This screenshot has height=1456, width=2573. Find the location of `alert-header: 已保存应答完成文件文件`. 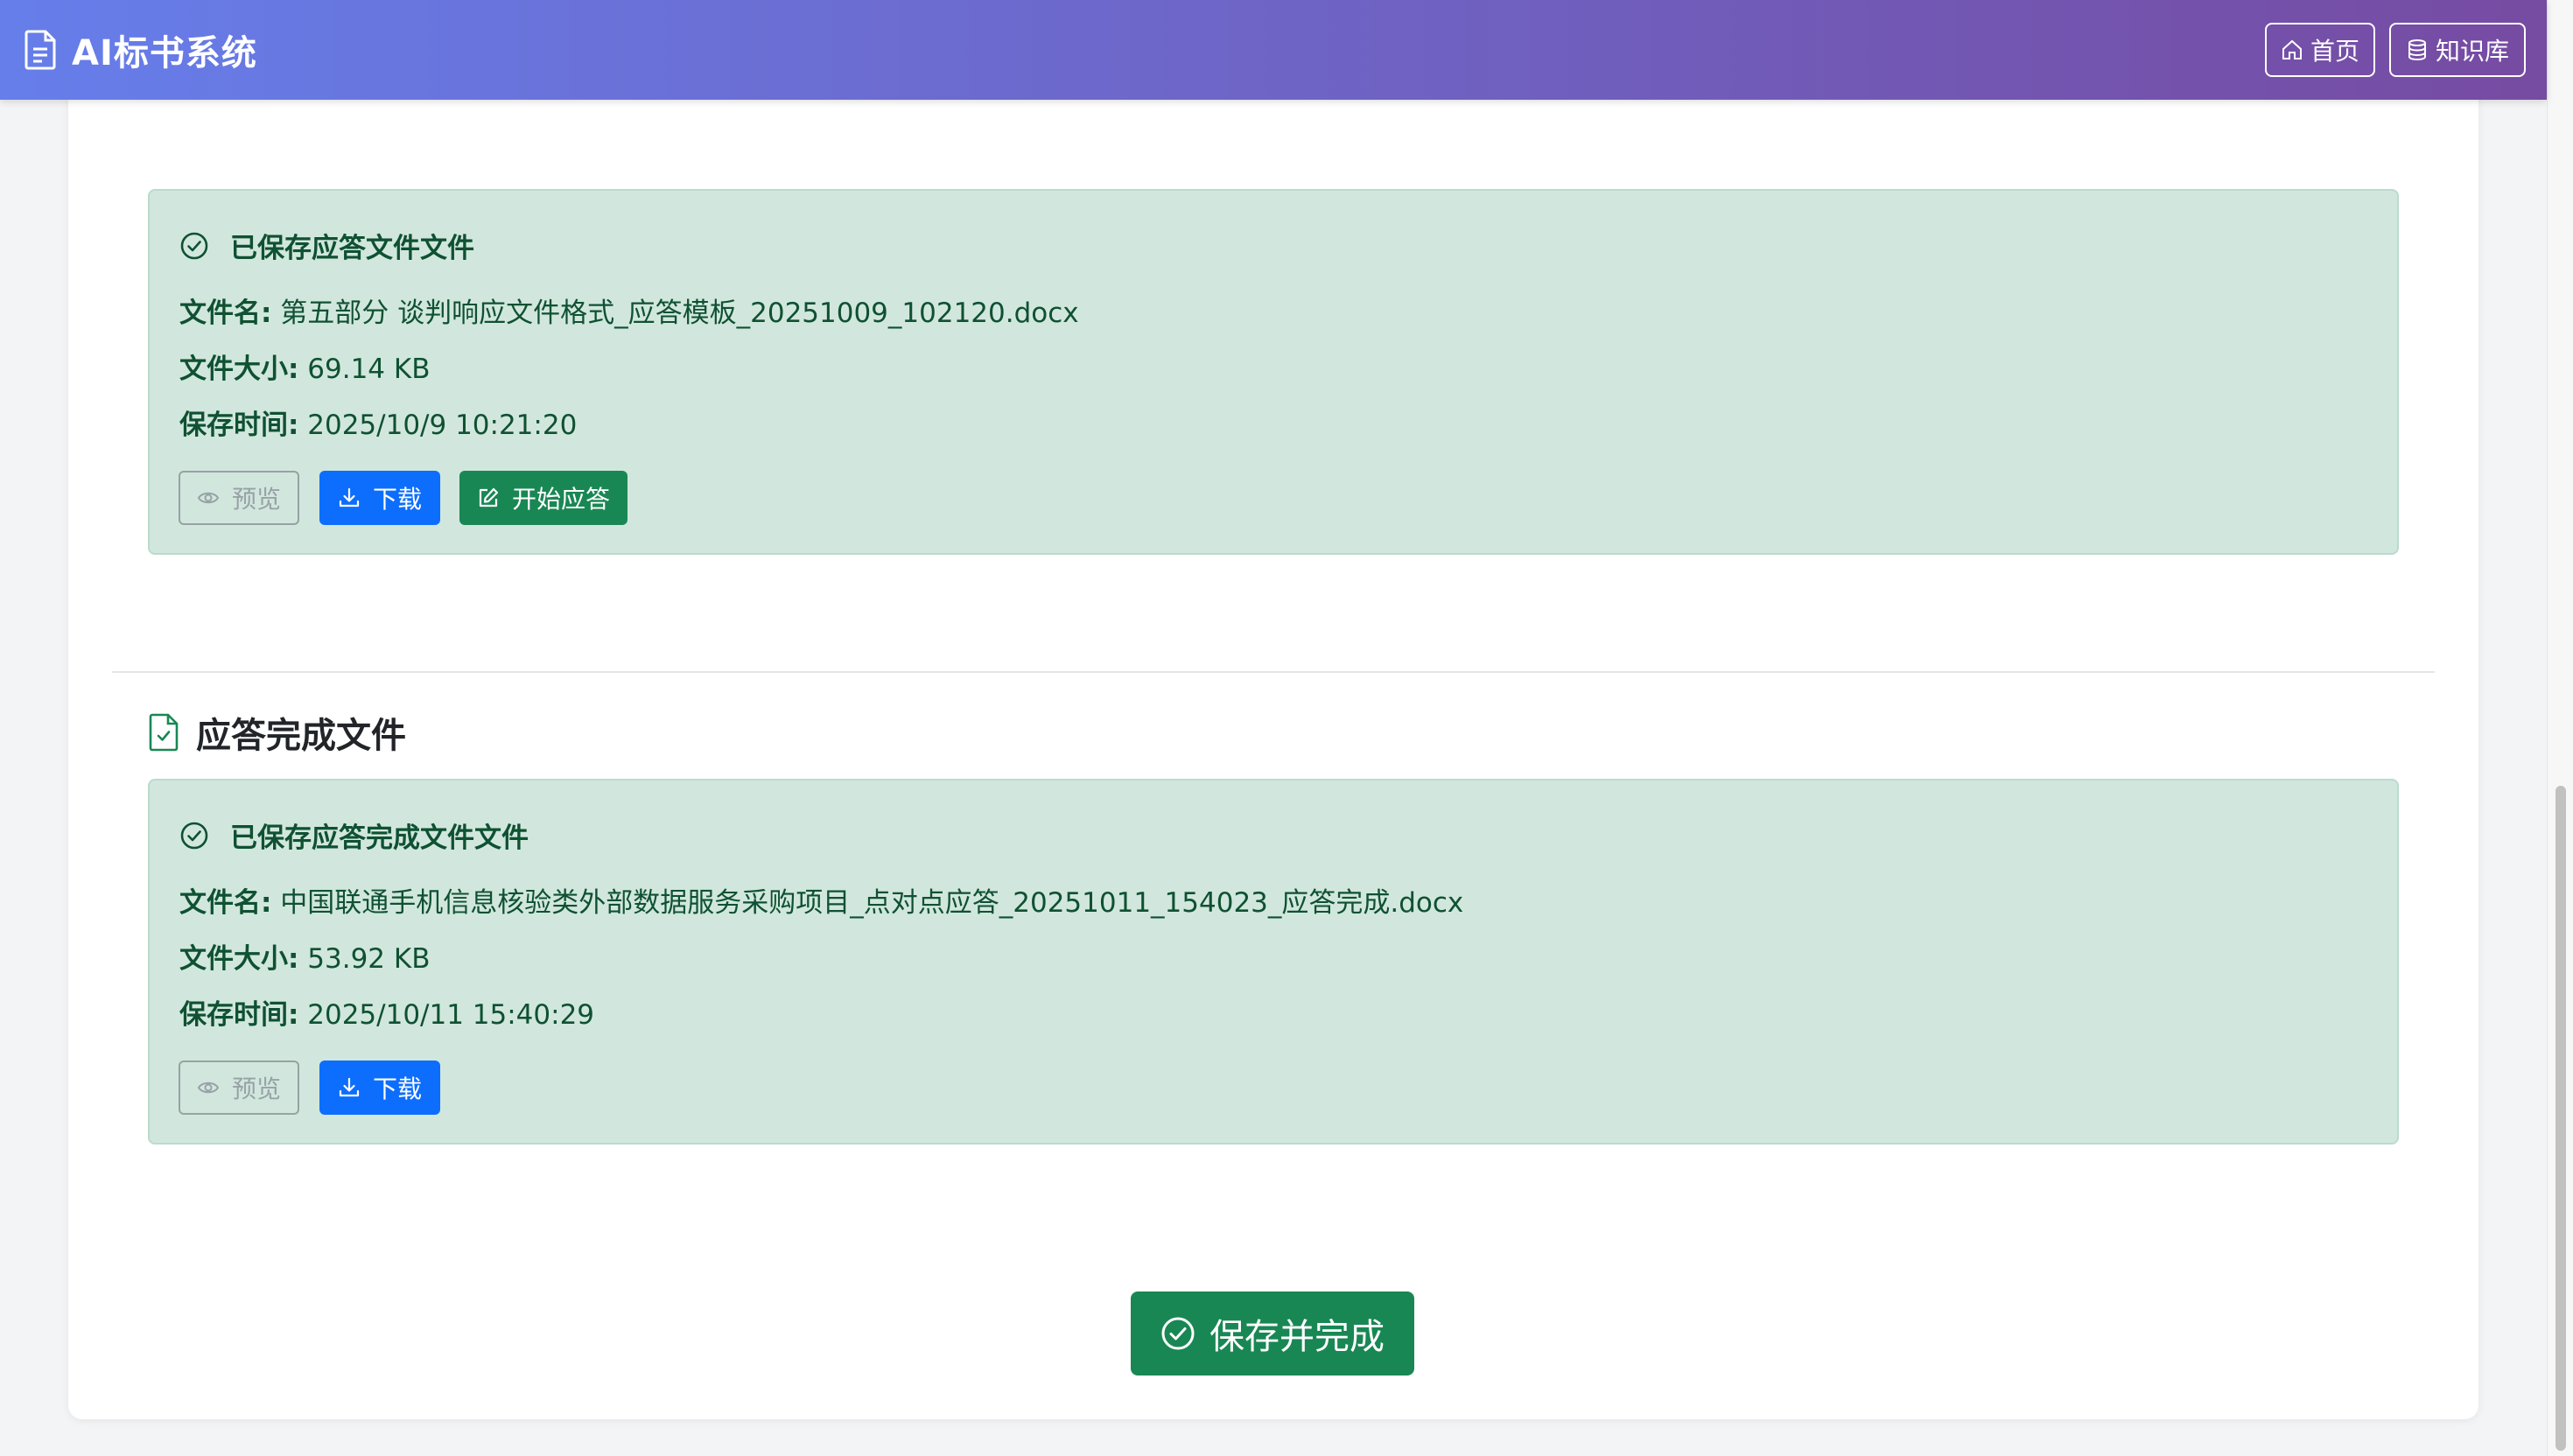

alert-header: 已保存应答完成文件文件 is located at coordinates (354, 835).